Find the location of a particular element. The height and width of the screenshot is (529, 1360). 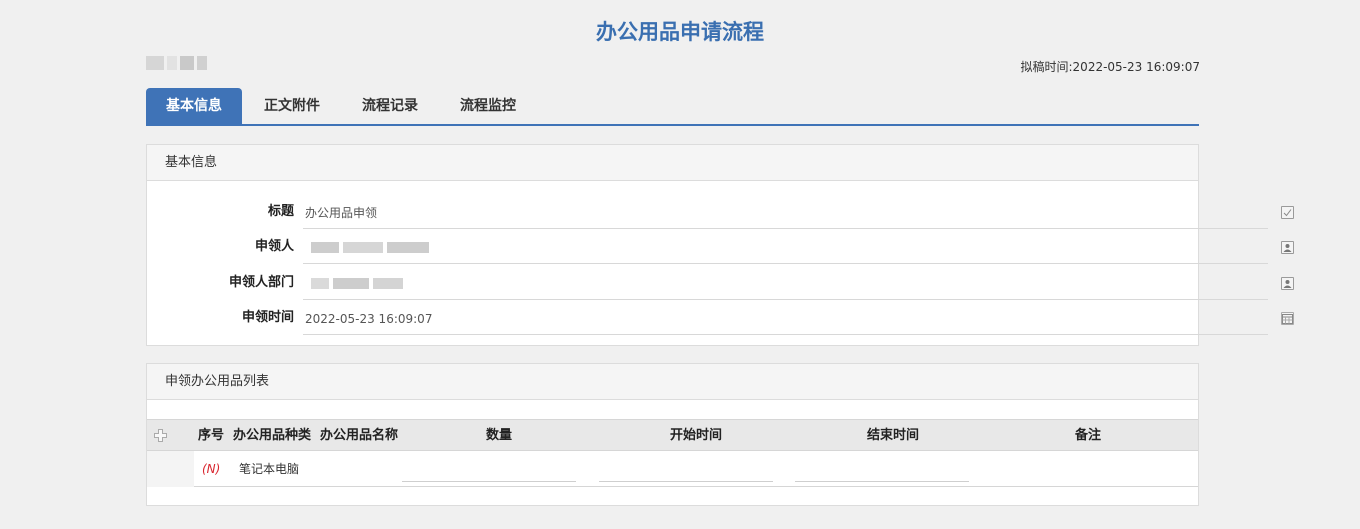

row-category: 笔记本电脑 is located at coordinates (269, 469).